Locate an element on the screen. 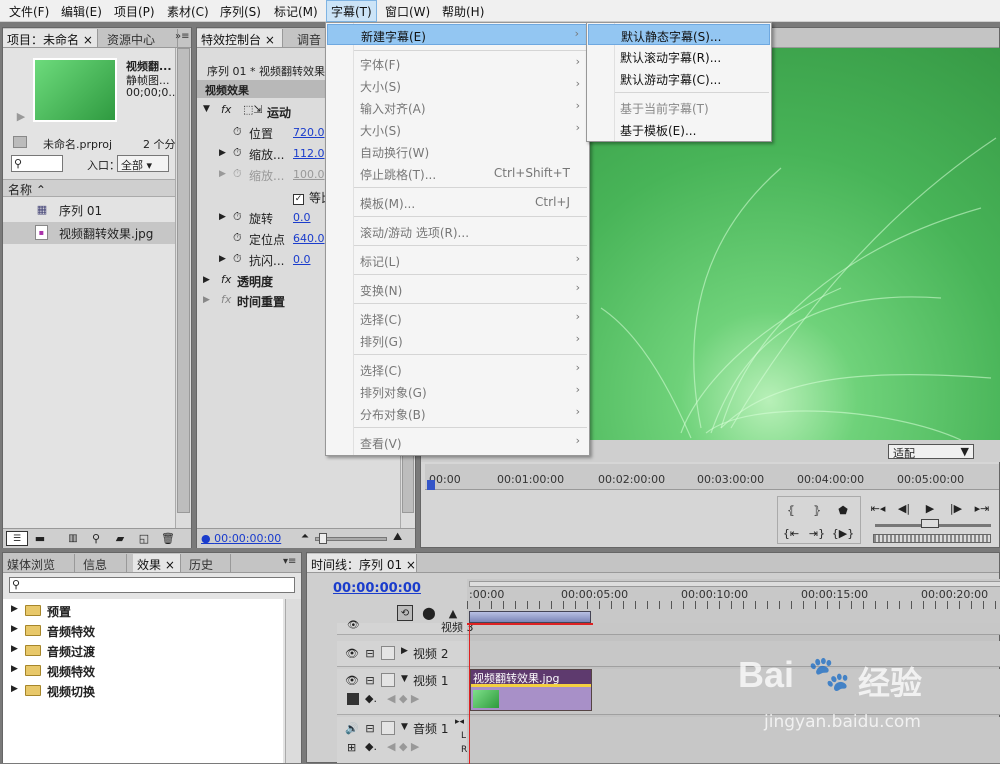 This screenshot has height=764, width=1000. submenu-based-on-current: 基于当前字幕(T) is located at coordinates (679, 107).